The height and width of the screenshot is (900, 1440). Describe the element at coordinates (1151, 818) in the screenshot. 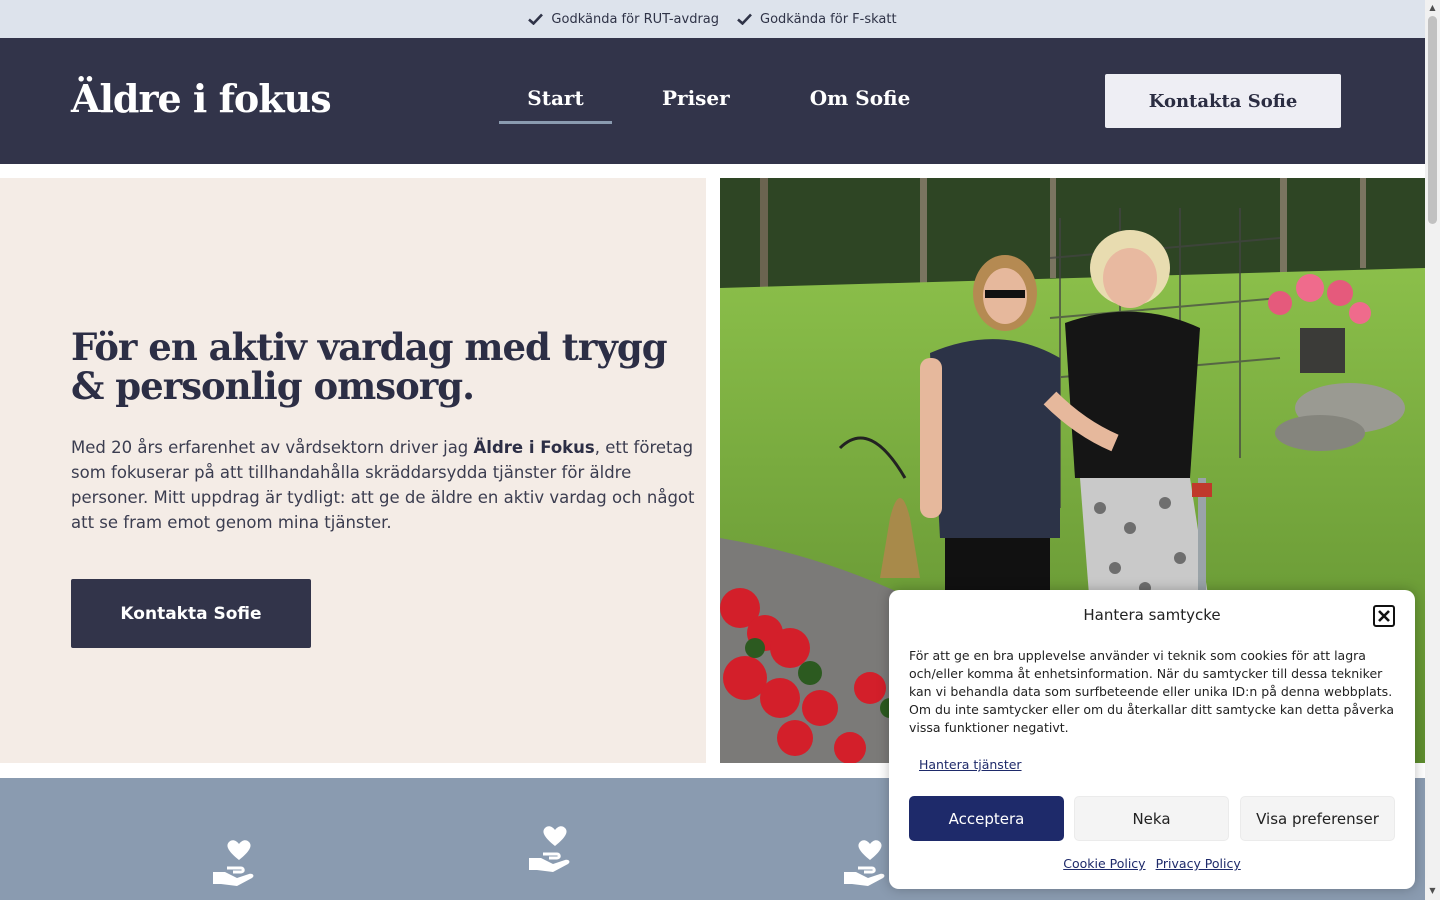

I see `deny-button: Neka` at that location.